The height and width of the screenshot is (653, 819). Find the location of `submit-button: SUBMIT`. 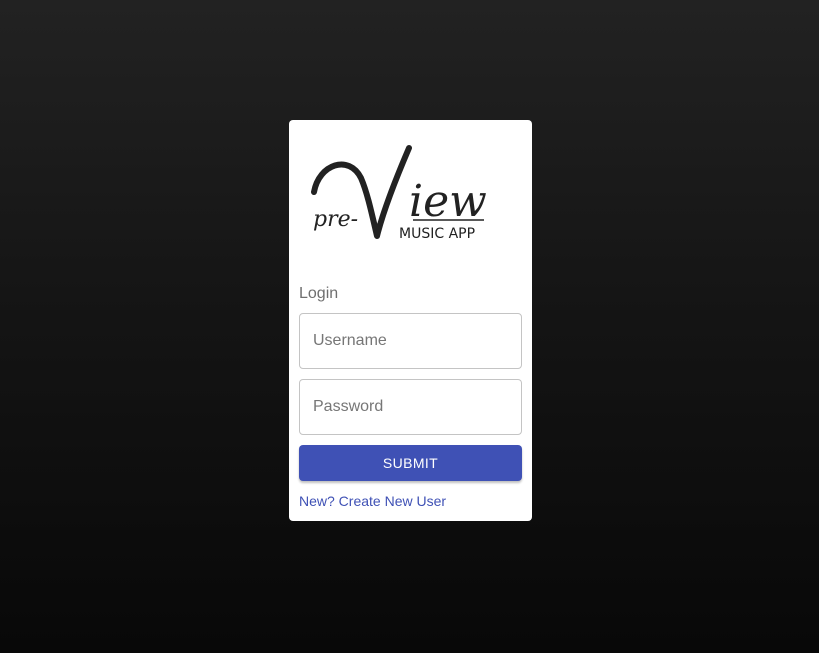

submit-button: SUBMIT is located at coordinates (410, 463).